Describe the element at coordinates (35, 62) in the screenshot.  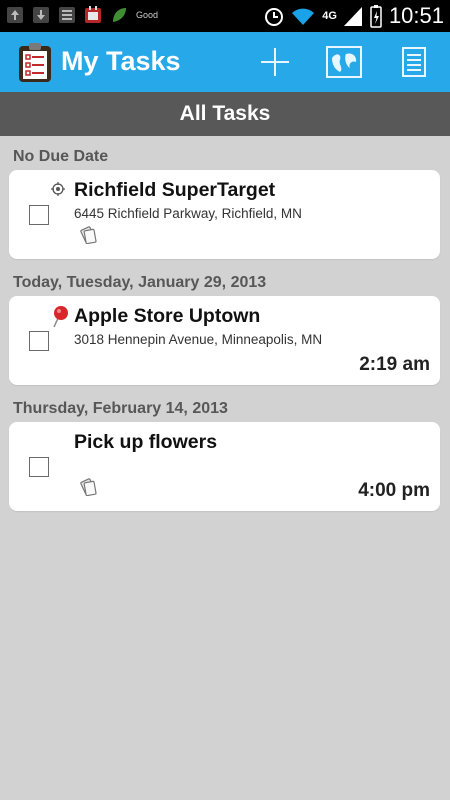
I see `app-logo-icon` at that location.